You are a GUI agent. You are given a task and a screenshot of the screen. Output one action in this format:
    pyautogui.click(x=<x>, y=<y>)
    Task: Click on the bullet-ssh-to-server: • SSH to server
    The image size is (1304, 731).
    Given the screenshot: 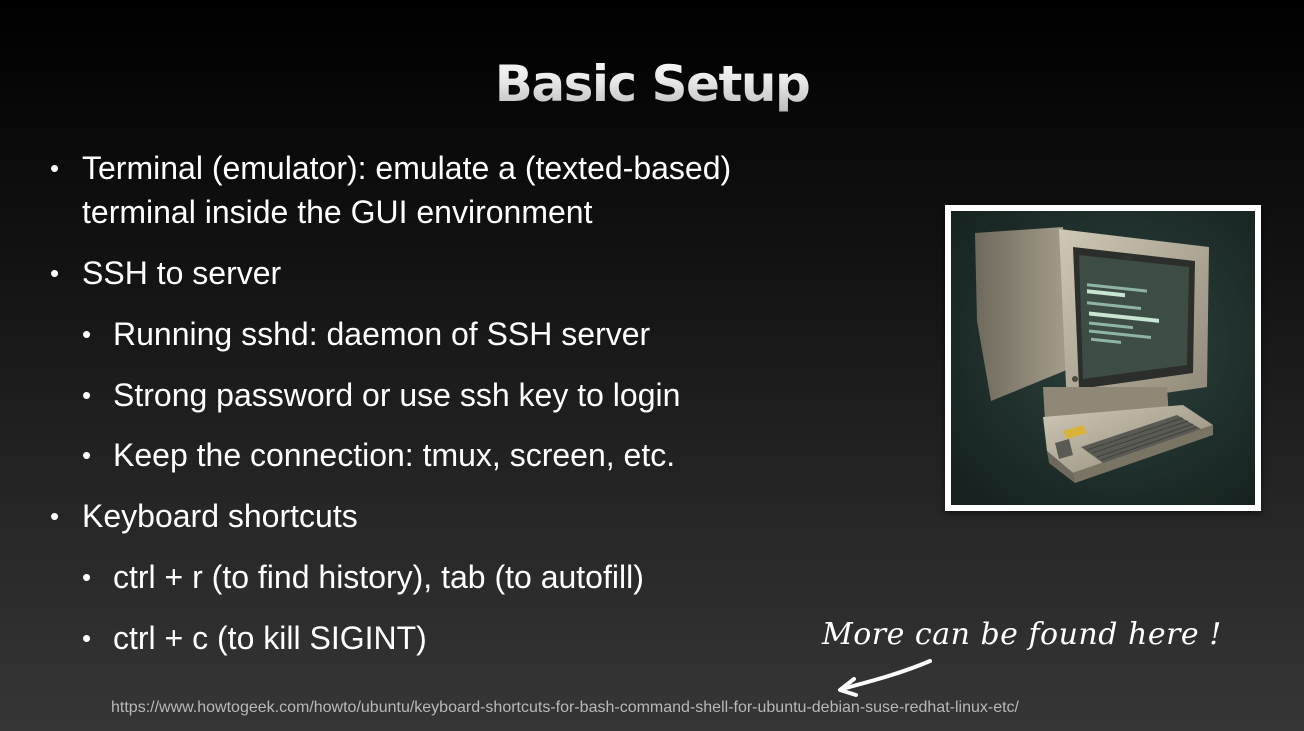 What is the action you would take?
    pyautogui.click(x=165, y=273)
    